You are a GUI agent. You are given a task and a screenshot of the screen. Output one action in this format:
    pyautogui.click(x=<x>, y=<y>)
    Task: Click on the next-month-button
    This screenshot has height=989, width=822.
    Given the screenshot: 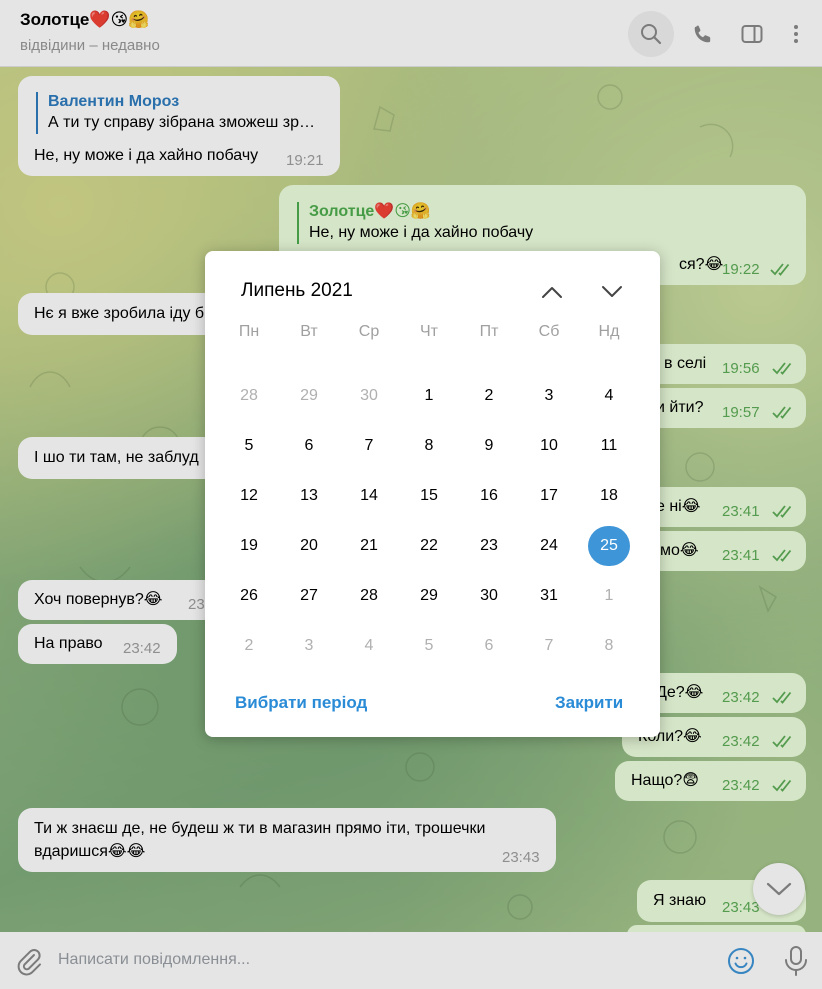 What is the action you would take?
    pyautogui.click(x=612, y=292)
    